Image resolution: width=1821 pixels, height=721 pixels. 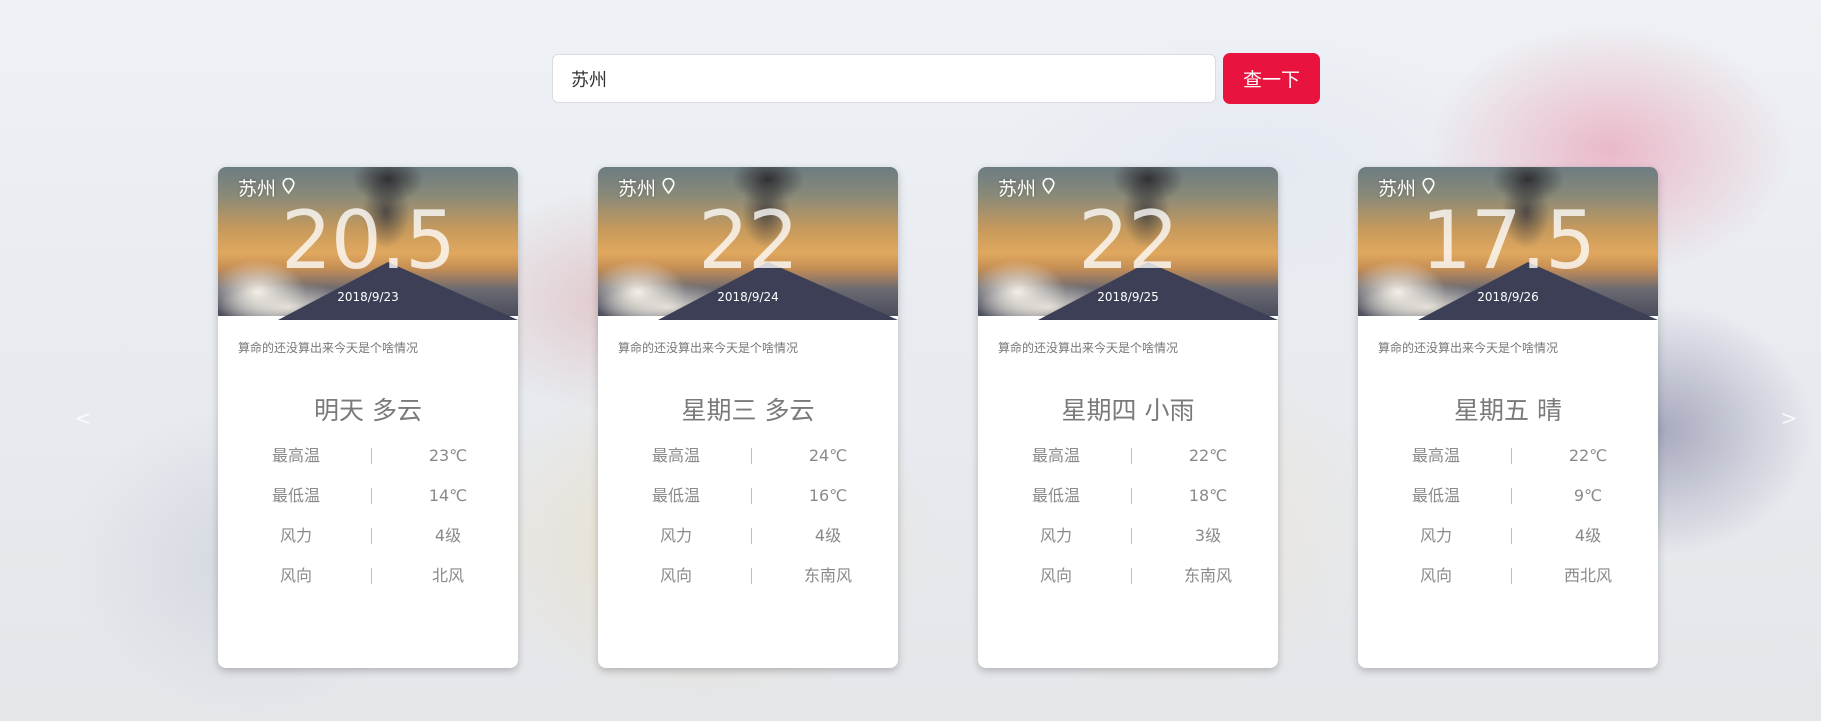 I want to click on card-day-weather: 星期三 多云, so click(x=748, y=410).